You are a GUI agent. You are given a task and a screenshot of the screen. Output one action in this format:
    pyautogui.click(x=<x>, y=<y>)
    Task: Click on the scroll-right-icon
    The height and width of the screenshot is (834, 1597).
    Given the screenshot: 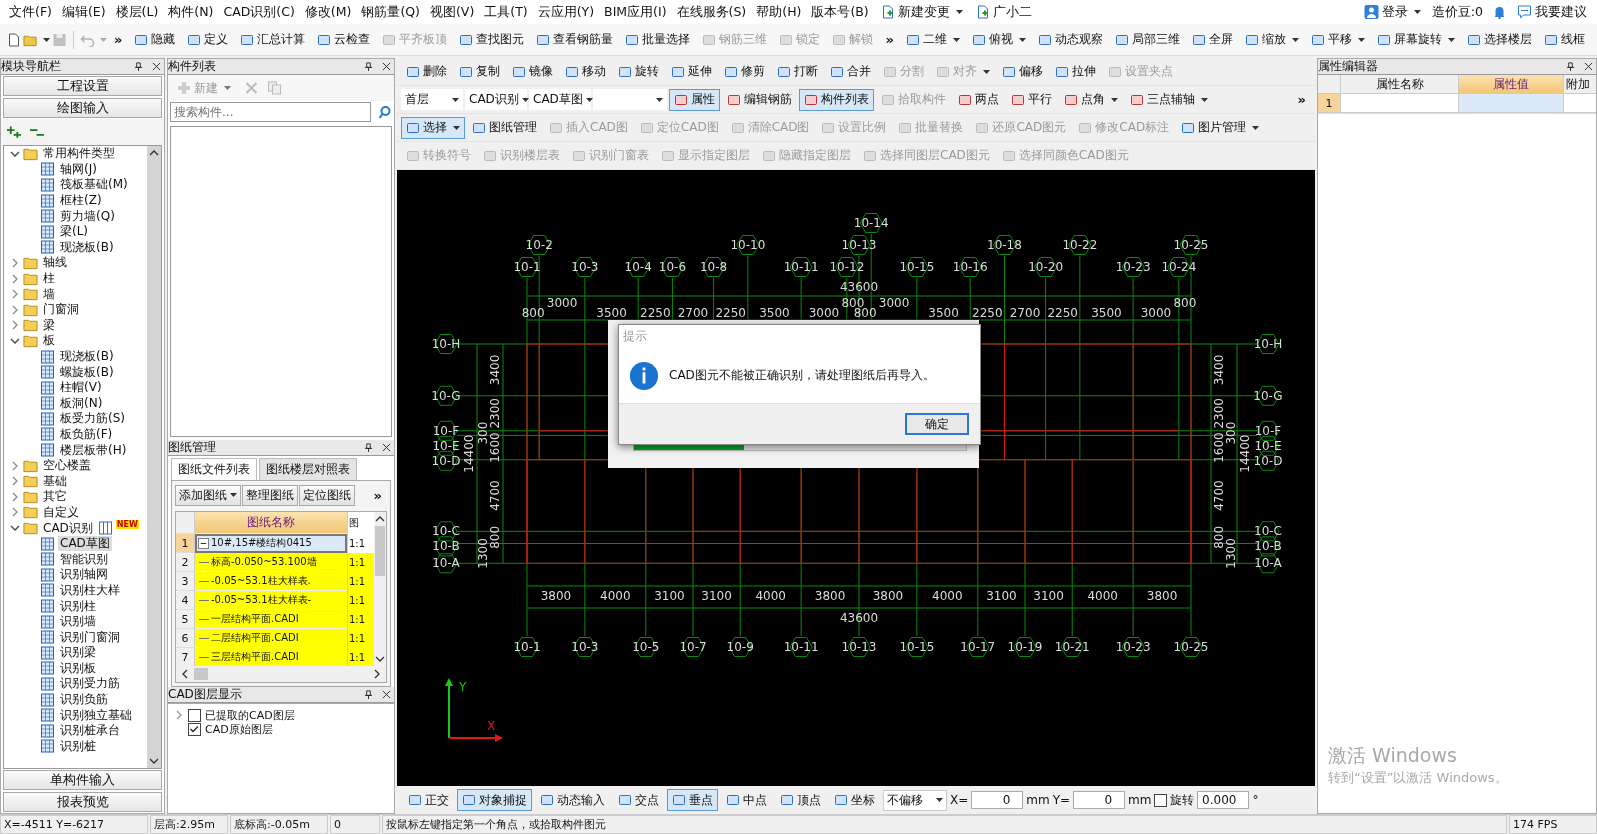 What is the action you would take?
    pyautogui.click(x=377, y=674)
    